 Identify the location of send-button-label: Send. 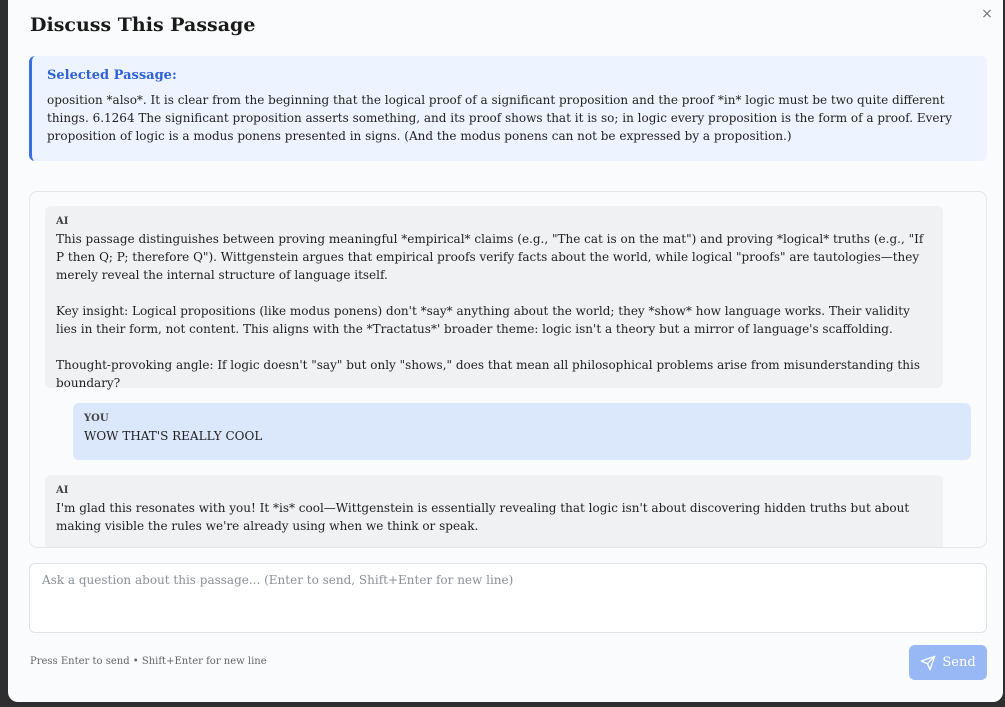
(959, 662).